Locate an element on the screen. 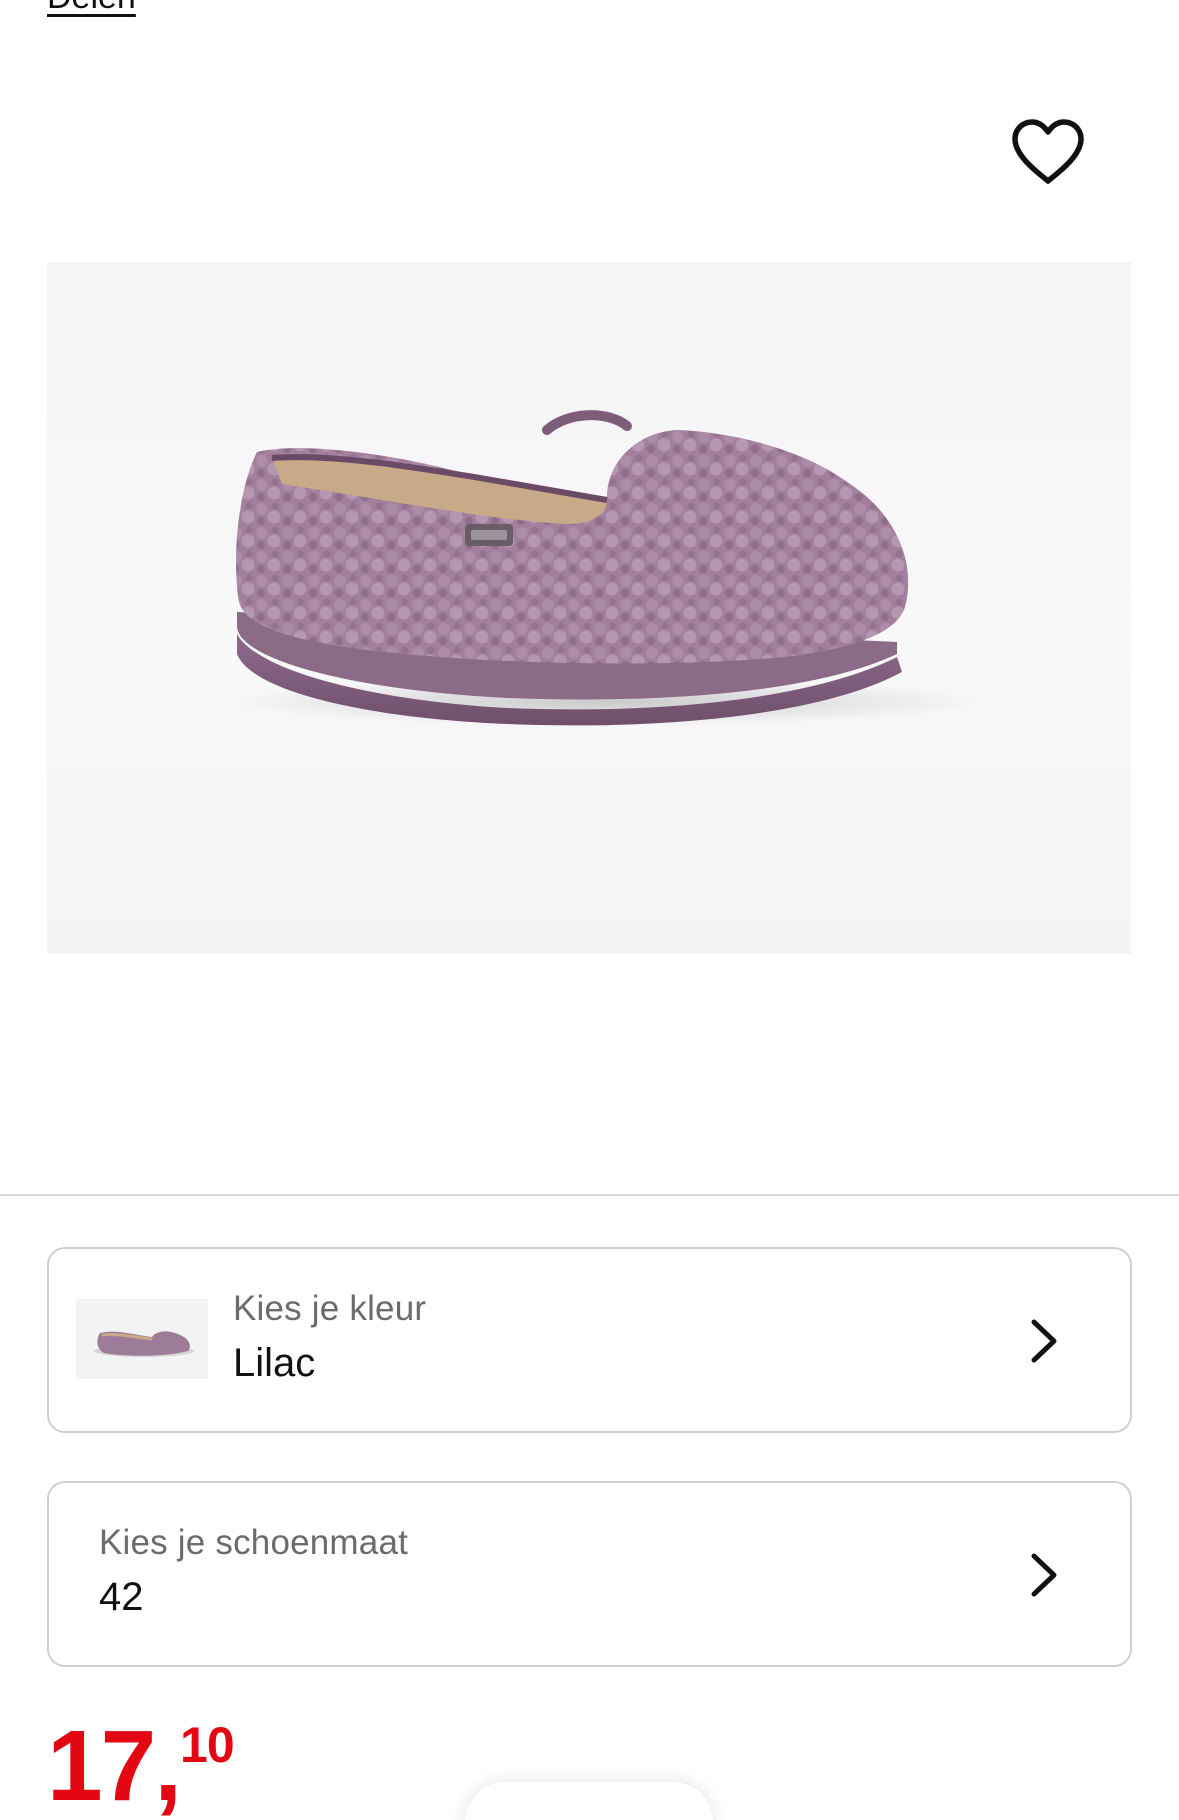  floating-action-pill is located at coordinates (589, 1801).